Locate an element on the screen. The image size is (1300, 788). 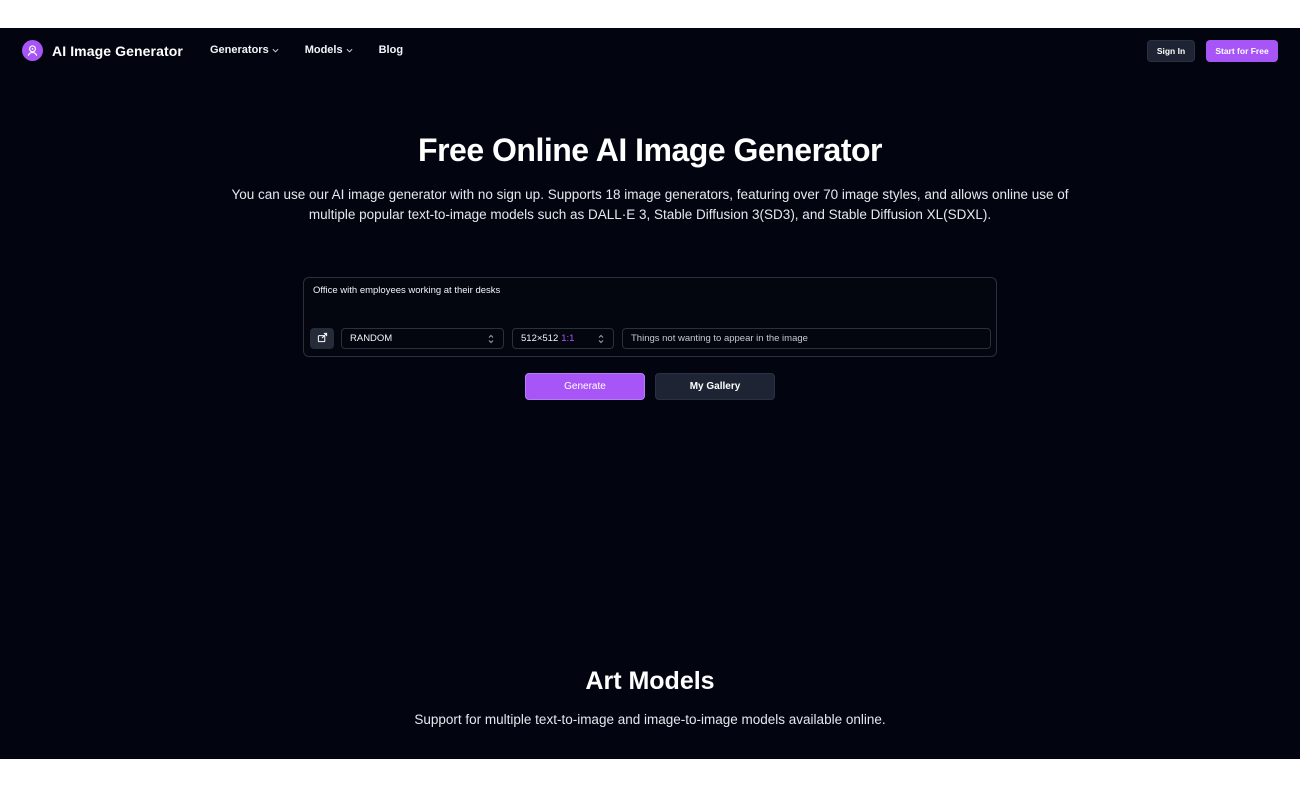
logo: AI Image Generator is located at coordinates (102, 50).